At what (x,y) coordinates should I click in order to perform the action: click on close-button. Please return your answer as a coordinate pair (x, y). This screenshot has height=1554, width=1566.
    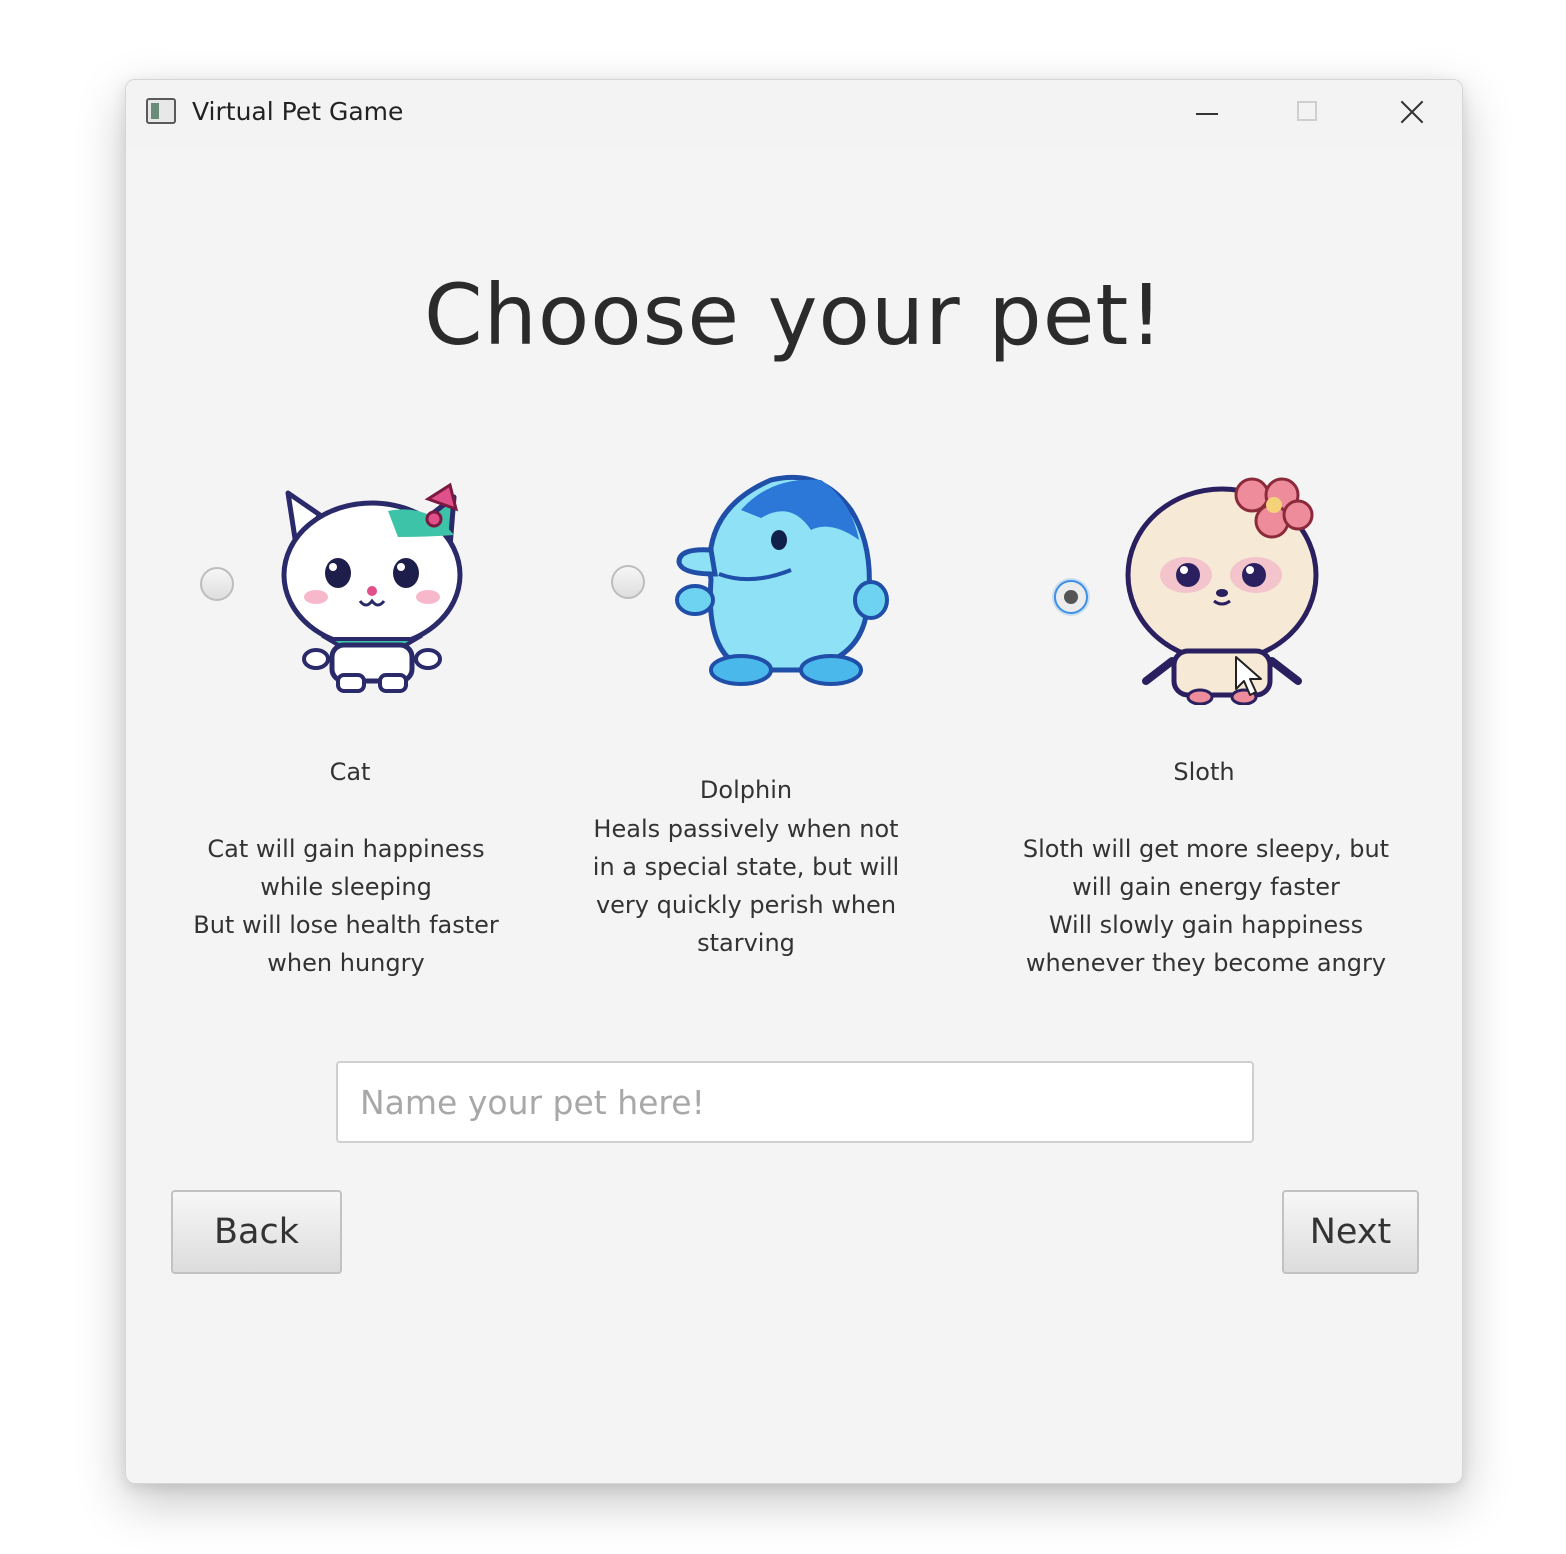
    Looking at the image, I should click on (1412, 113).